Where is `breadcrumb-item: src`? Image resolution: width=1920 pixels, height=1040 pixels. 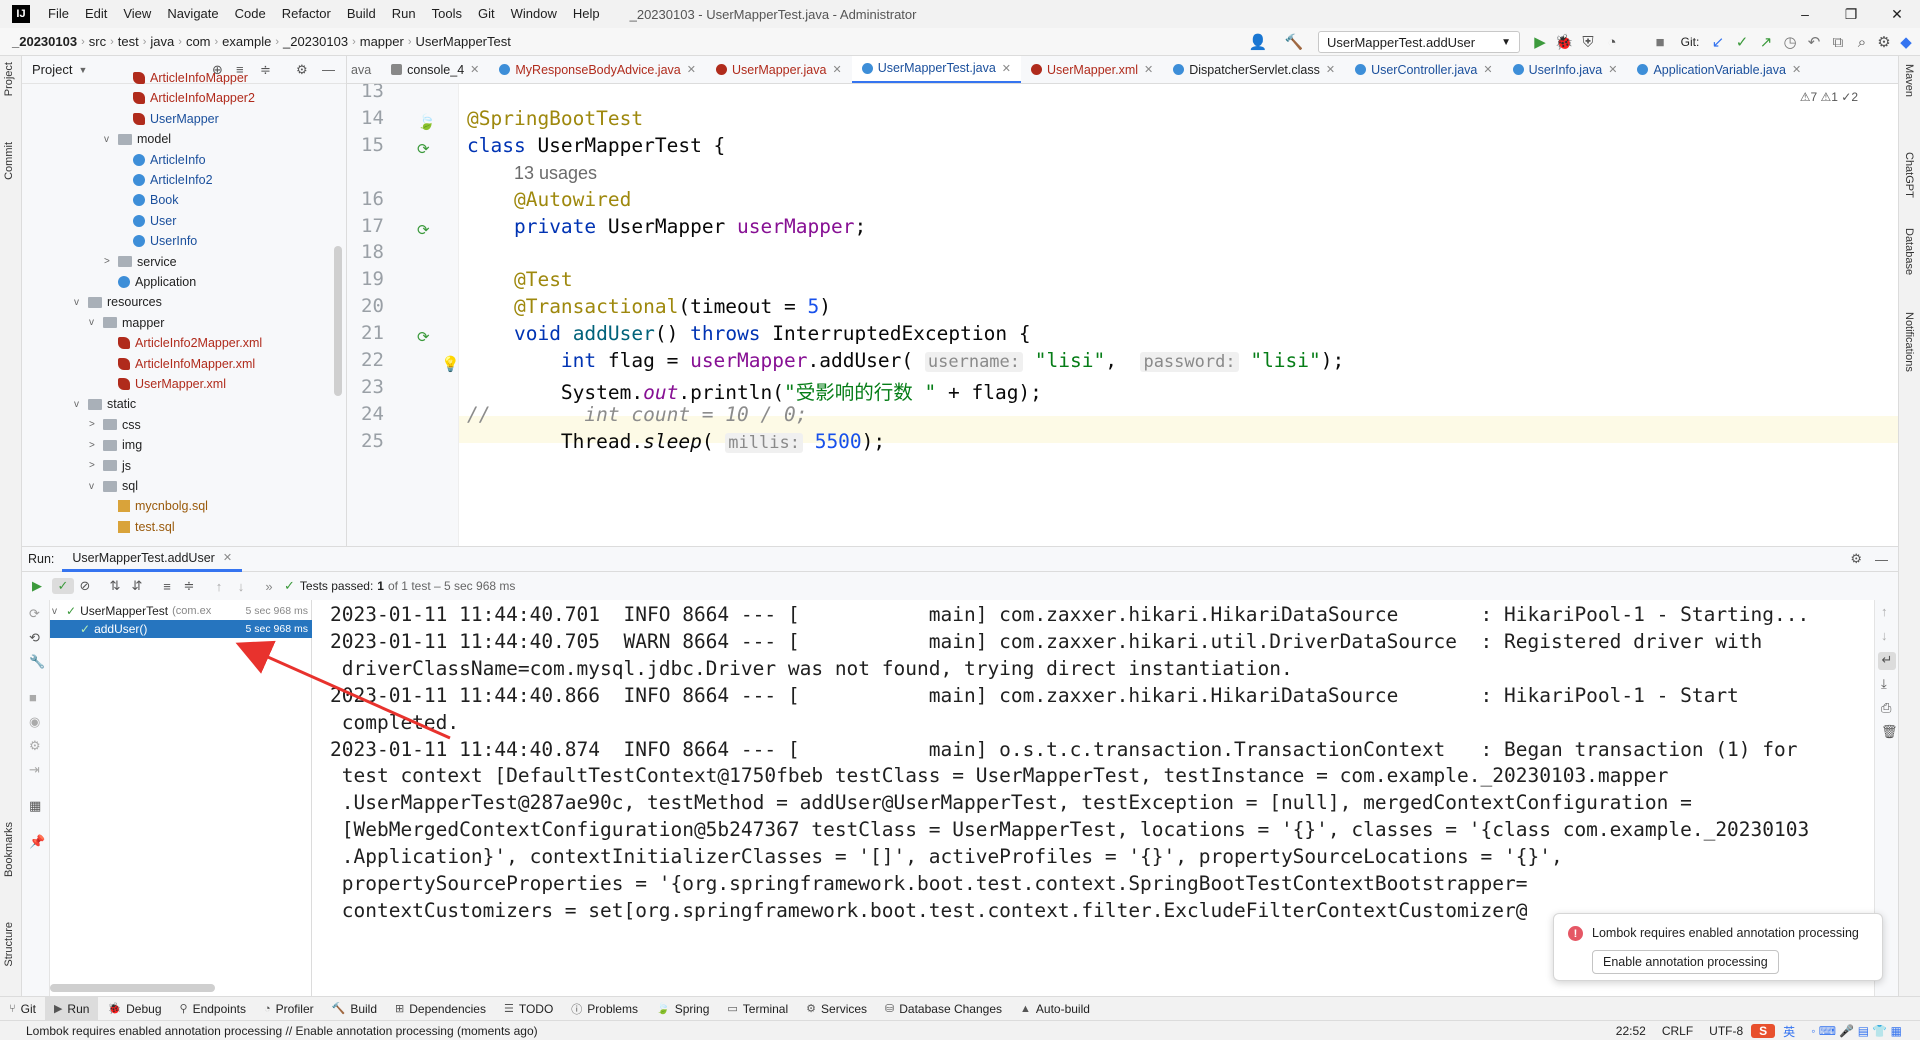
breadcrumb-item: src is located at coordinates (97, 41).